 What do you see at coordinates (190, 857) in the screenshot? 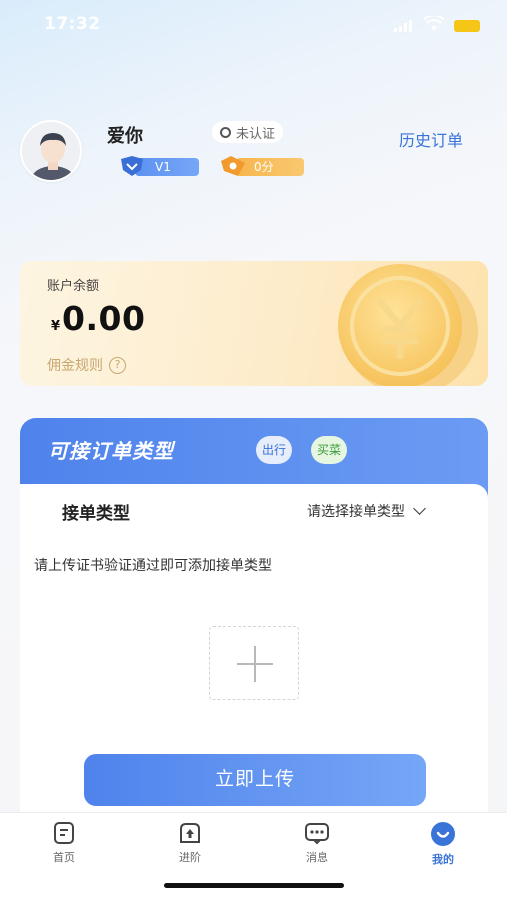
I see `tab-upgrade-label: 进阶` at bounding box center [190, 857].